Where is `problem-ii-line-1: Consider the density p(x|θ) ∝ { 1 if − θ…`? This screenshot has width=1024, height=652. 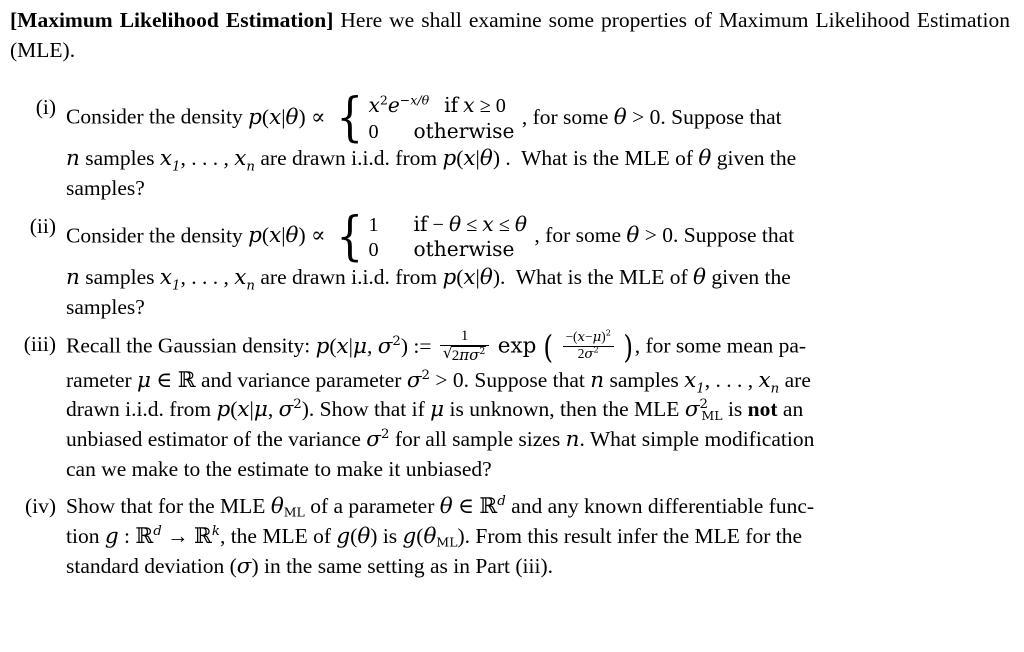 problem-ii-line-1: Consider the density p(x|θ) ∝ { 1 if − θ… is located at coordinates (540, 236).